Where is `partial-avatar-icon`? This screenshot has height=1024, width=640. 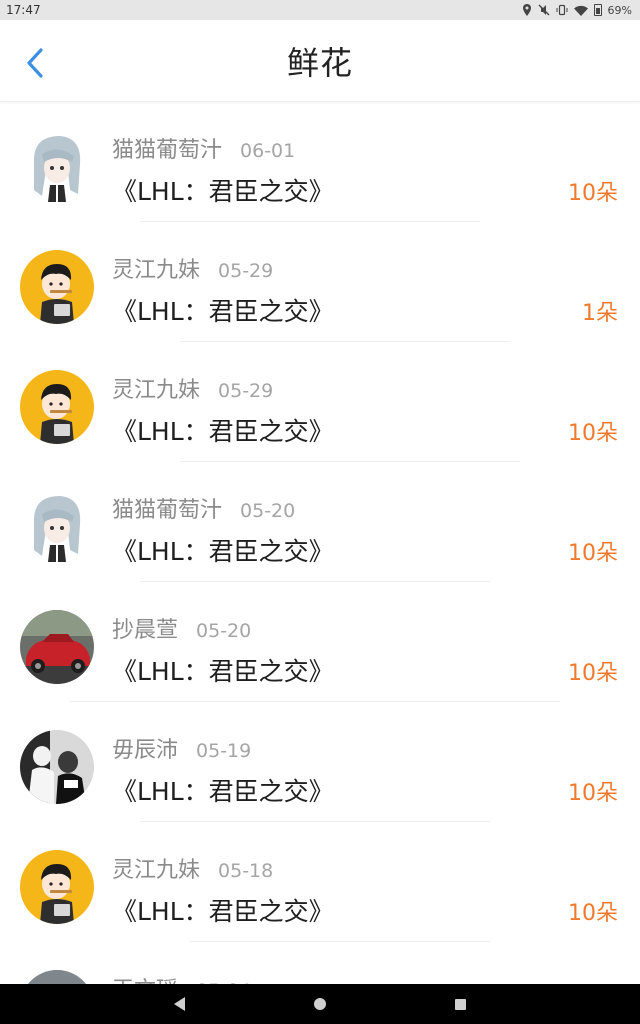 partial-avatar-icon is located at coordinates (57, 977).